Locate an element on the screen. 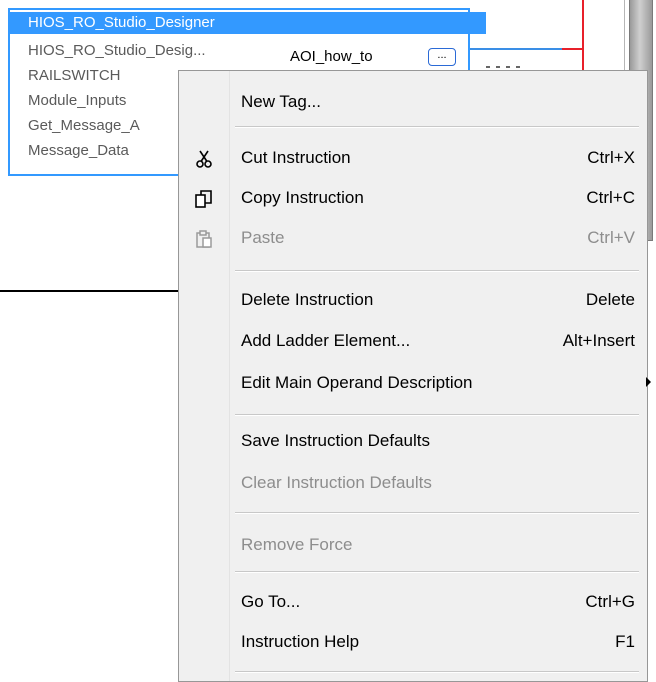  menu-item-label: Instruction Help is located at coordinates (300, 641).